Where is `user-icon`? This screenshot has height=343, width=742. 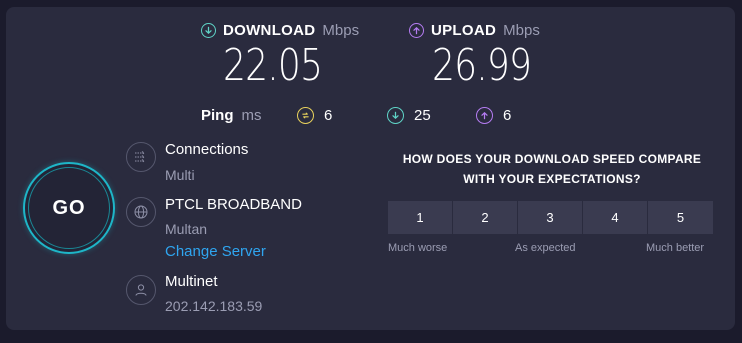 user-icon is located at coordinates (141, 290).